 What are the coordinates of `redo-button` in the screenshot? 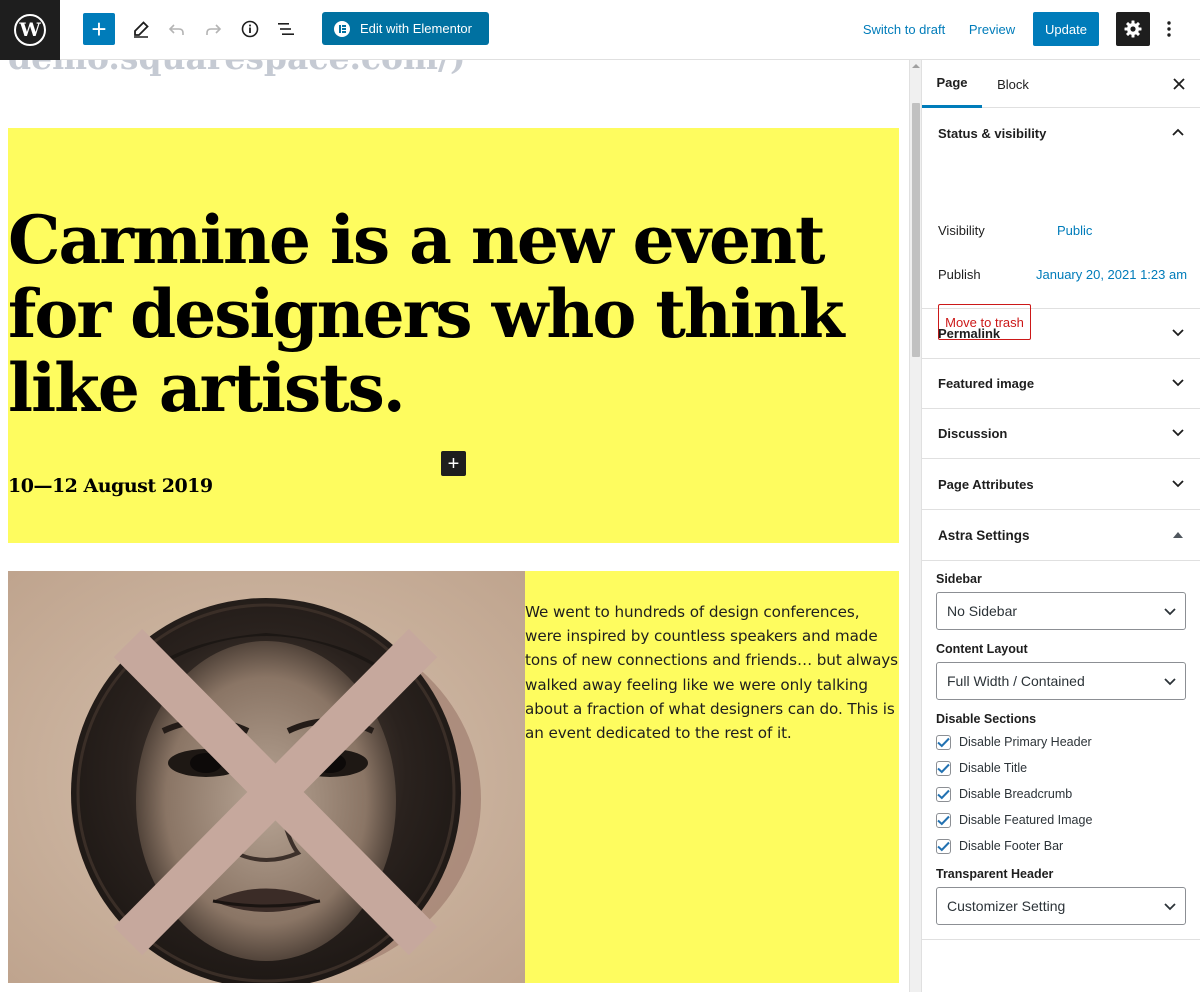 It's located at (213, 29).